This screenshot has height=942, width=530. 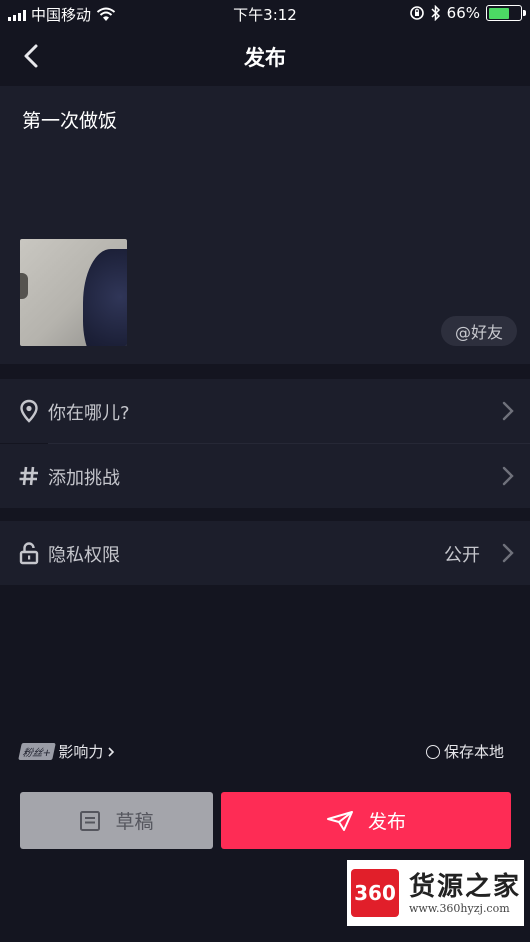 What do you see at coordinates (265, 411) in the screenshot?
I see `location-row: 你在哪儿?` at bounding box center [265, 411].